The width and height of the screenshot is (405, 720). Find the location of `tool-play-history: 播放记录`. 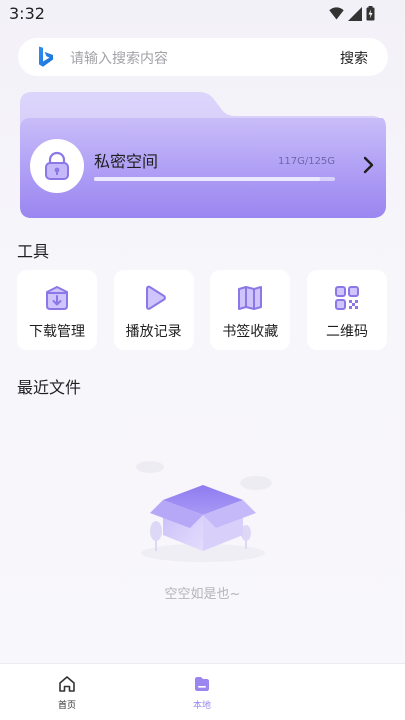

tool-play-history: 播放记录 is located at coordinates (153, 310).